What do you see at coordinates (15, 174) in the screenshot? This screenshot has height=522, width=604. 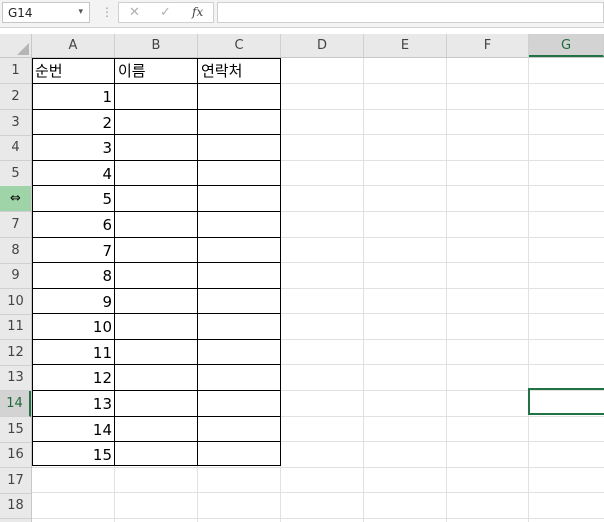 I see `row-header-5: 5` at bounding box center [15, 174].